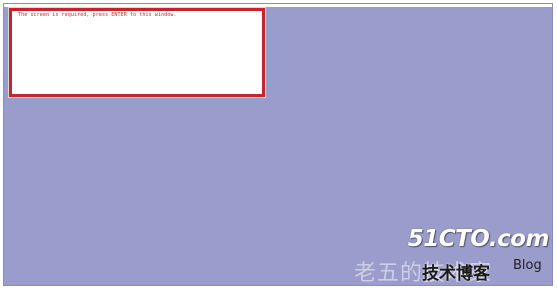 The image size is (557, 290). Describe the element at coordinates (478, 239) in the screenshot. I see `watermark-logo: 51CTO.com` at that location.